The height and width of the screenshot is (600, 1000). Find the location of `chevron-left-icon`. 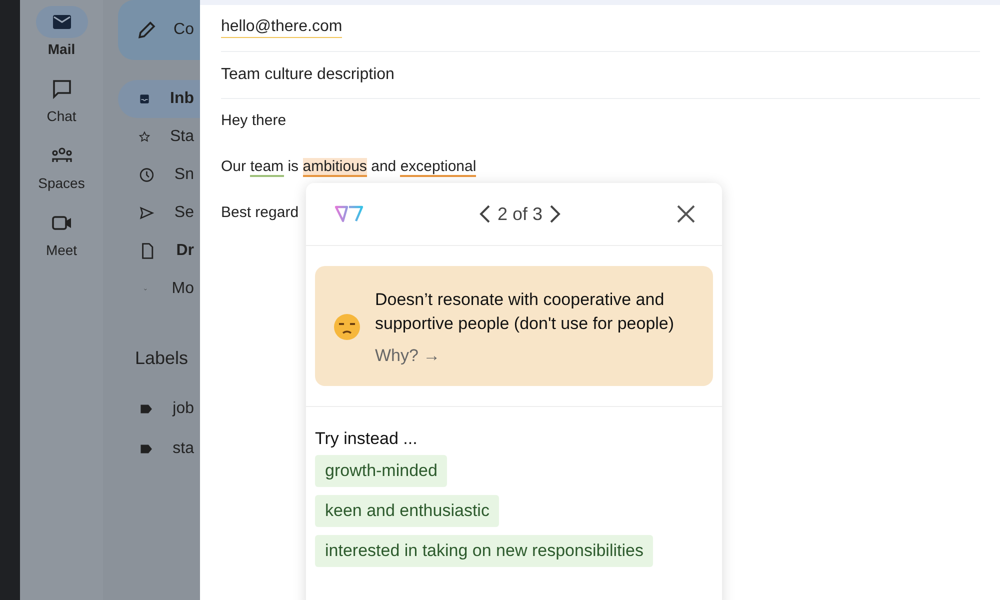

chevron-left-icon is located at coordinates (485, 214).